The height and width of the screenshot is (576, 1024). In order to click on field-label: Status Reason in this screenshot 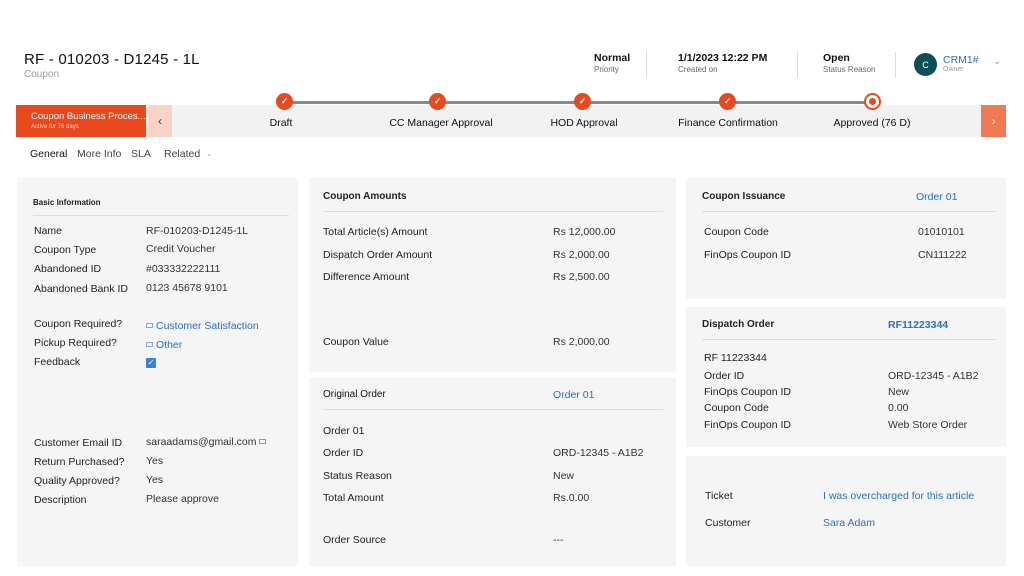, I will do `click(357, 476)`.